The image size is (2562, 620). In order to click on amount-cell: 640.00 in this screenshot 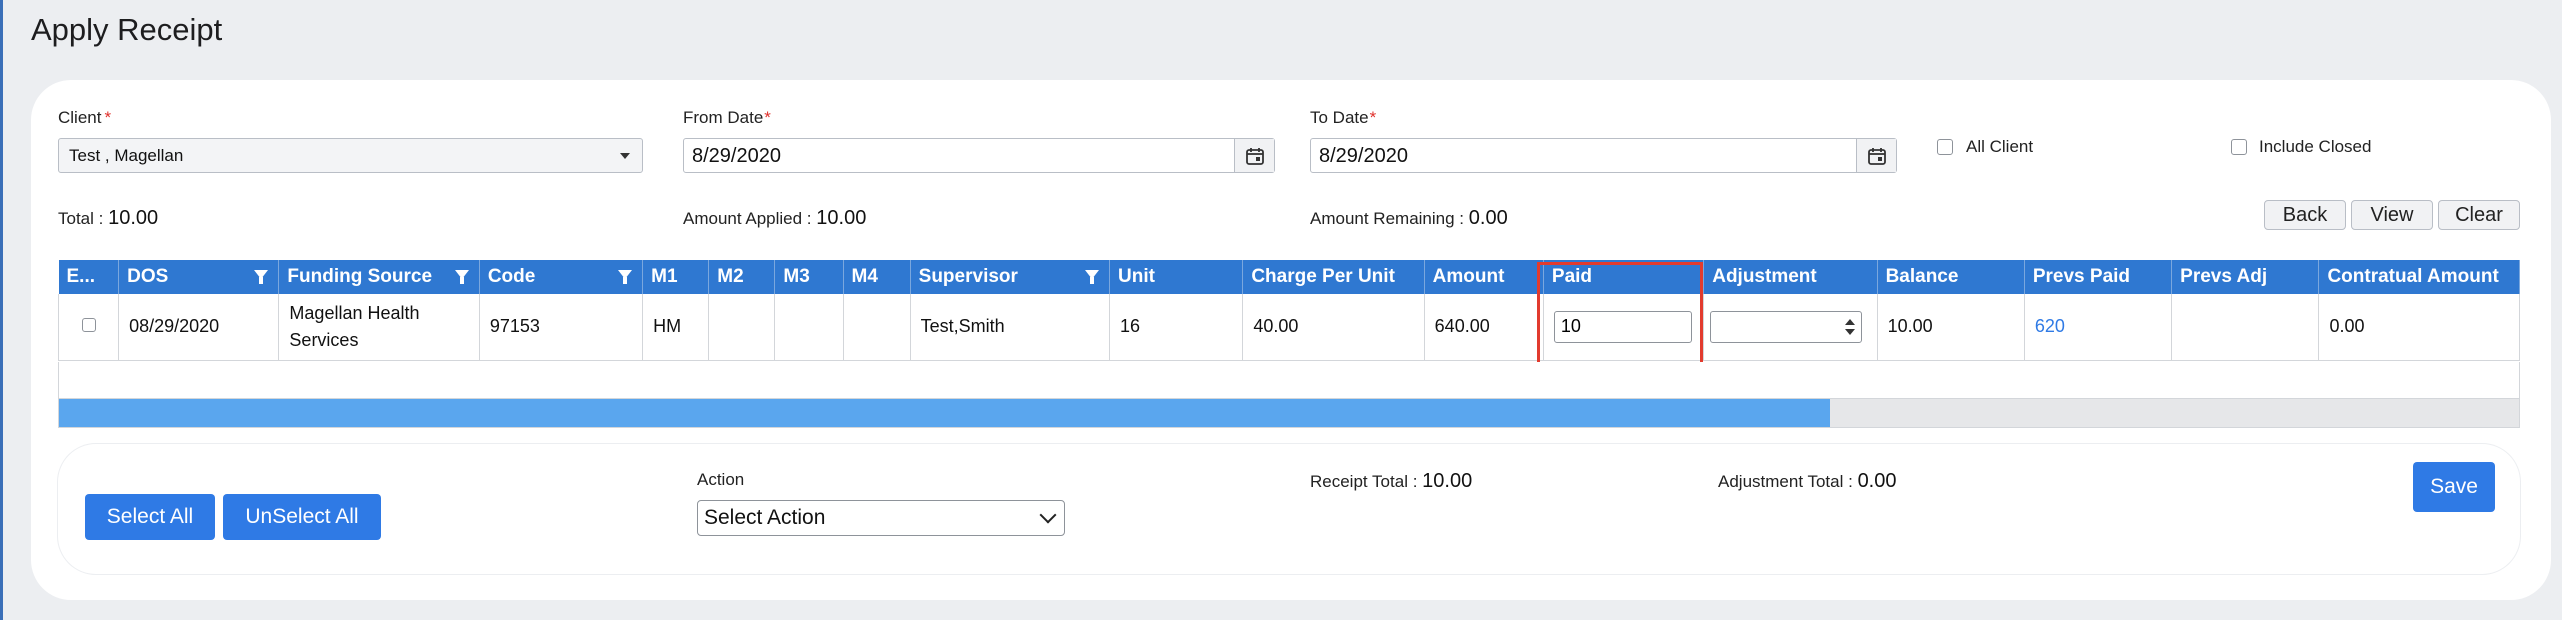, I will do `click(1484, 327)`.